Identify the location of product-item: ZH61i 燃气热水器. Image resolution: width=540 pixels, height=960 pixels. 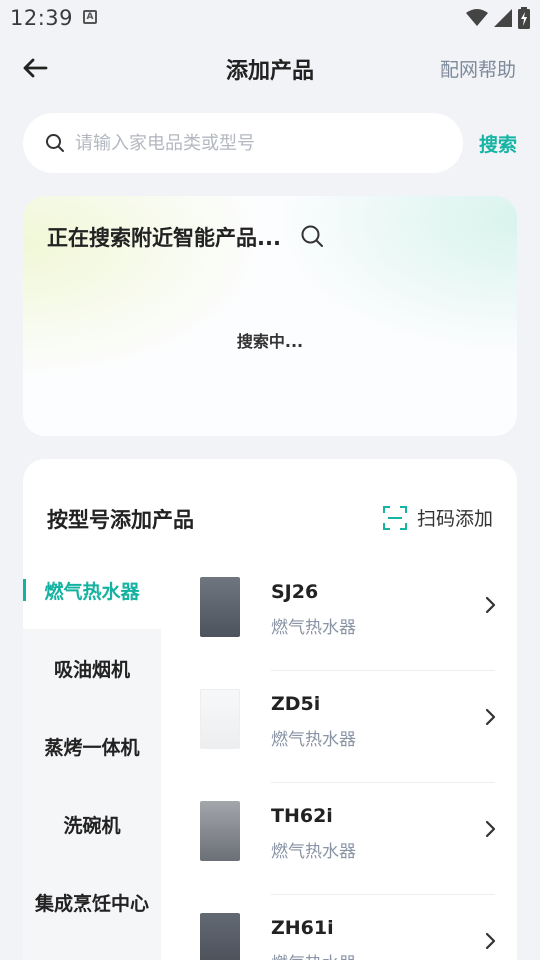
(339, 927).